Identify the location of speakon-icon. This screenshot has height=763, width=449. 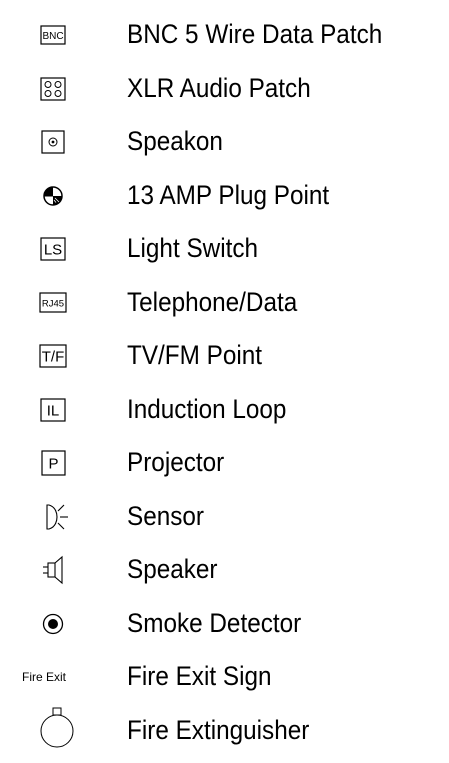
(58, 142).